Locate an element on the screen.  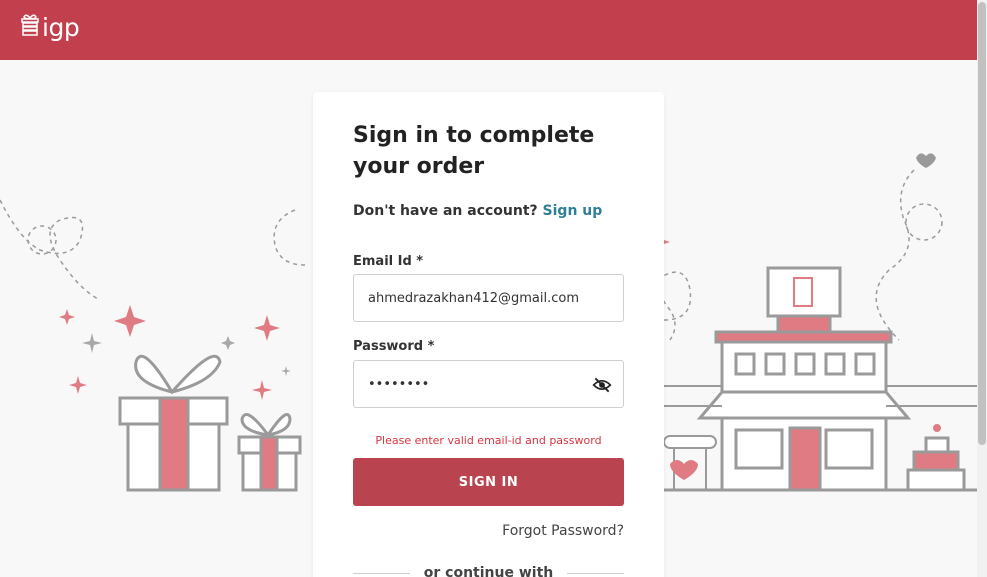
igp-logo: igp is located at coordinates (50, 27).